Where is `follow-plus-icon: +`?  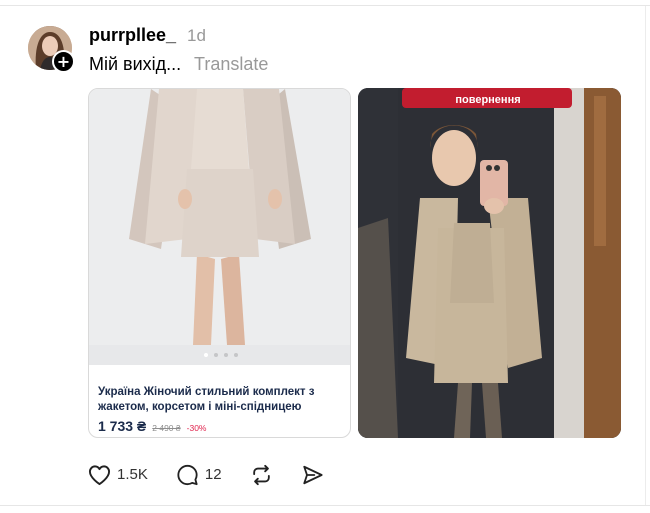
follow-plus-icon: + is located at coordinates (63, 61).